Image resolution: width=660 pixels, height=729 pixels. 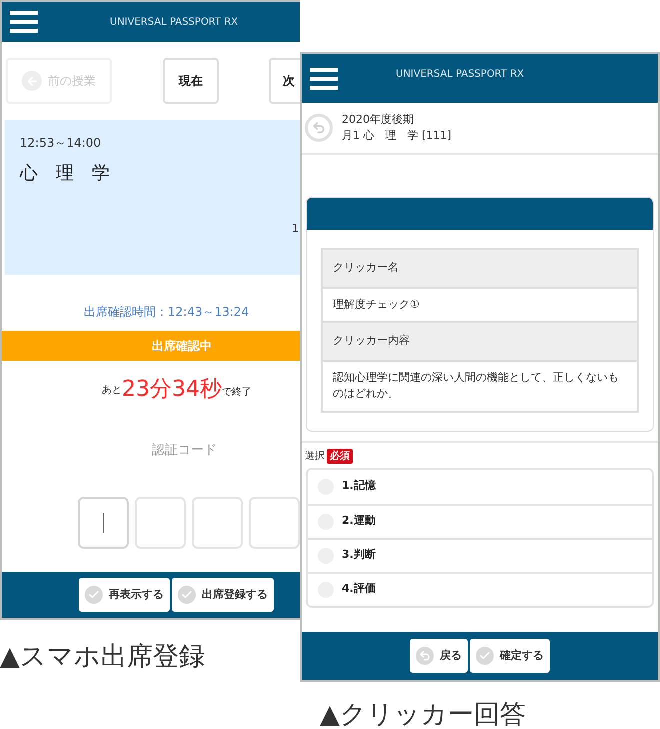 I want to click on term-text: 2020年度後期, so click(x=378, y=120).